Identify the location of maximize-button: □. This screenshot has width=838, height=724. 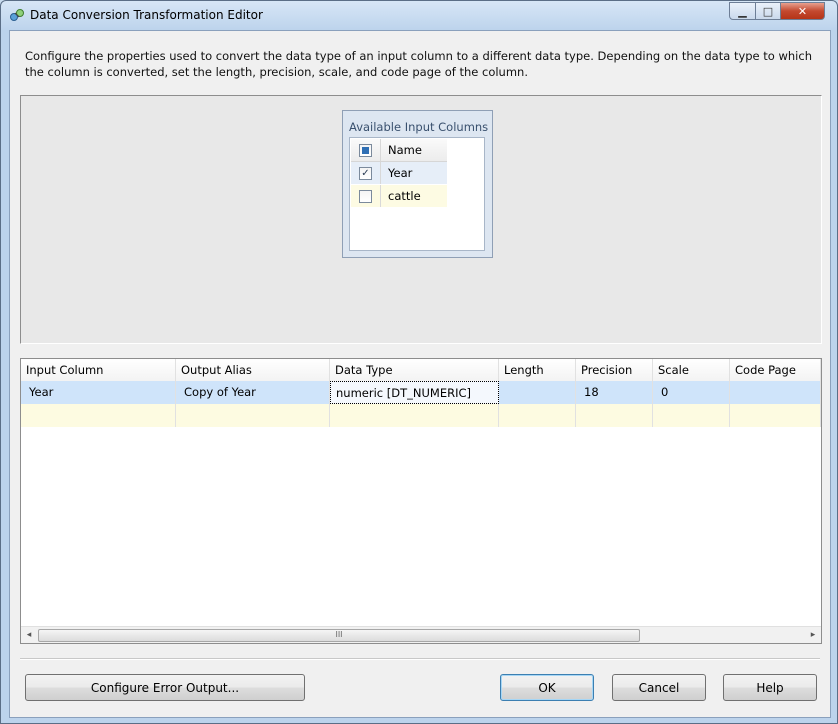
(768, 11).